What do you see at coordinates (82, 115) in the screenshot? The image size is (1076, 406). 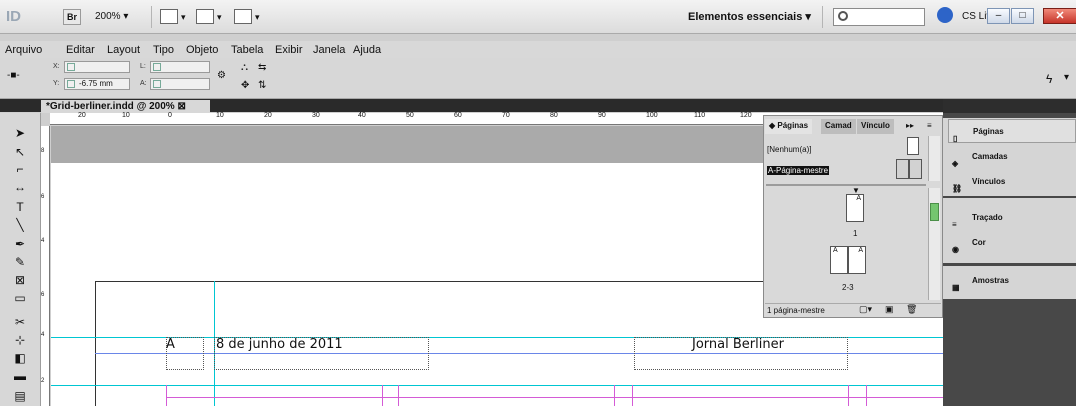 I see `ruler-tick-label: 20` at bounding box center [82, 115].